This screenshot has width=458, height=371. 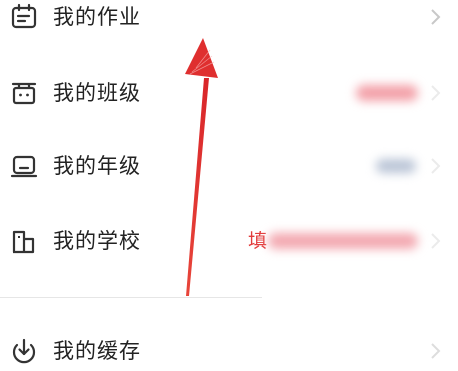 What do you see at coordinates (24, 17) in the screenshot?
I see `homework-icon` at bounding box center [24, 17].